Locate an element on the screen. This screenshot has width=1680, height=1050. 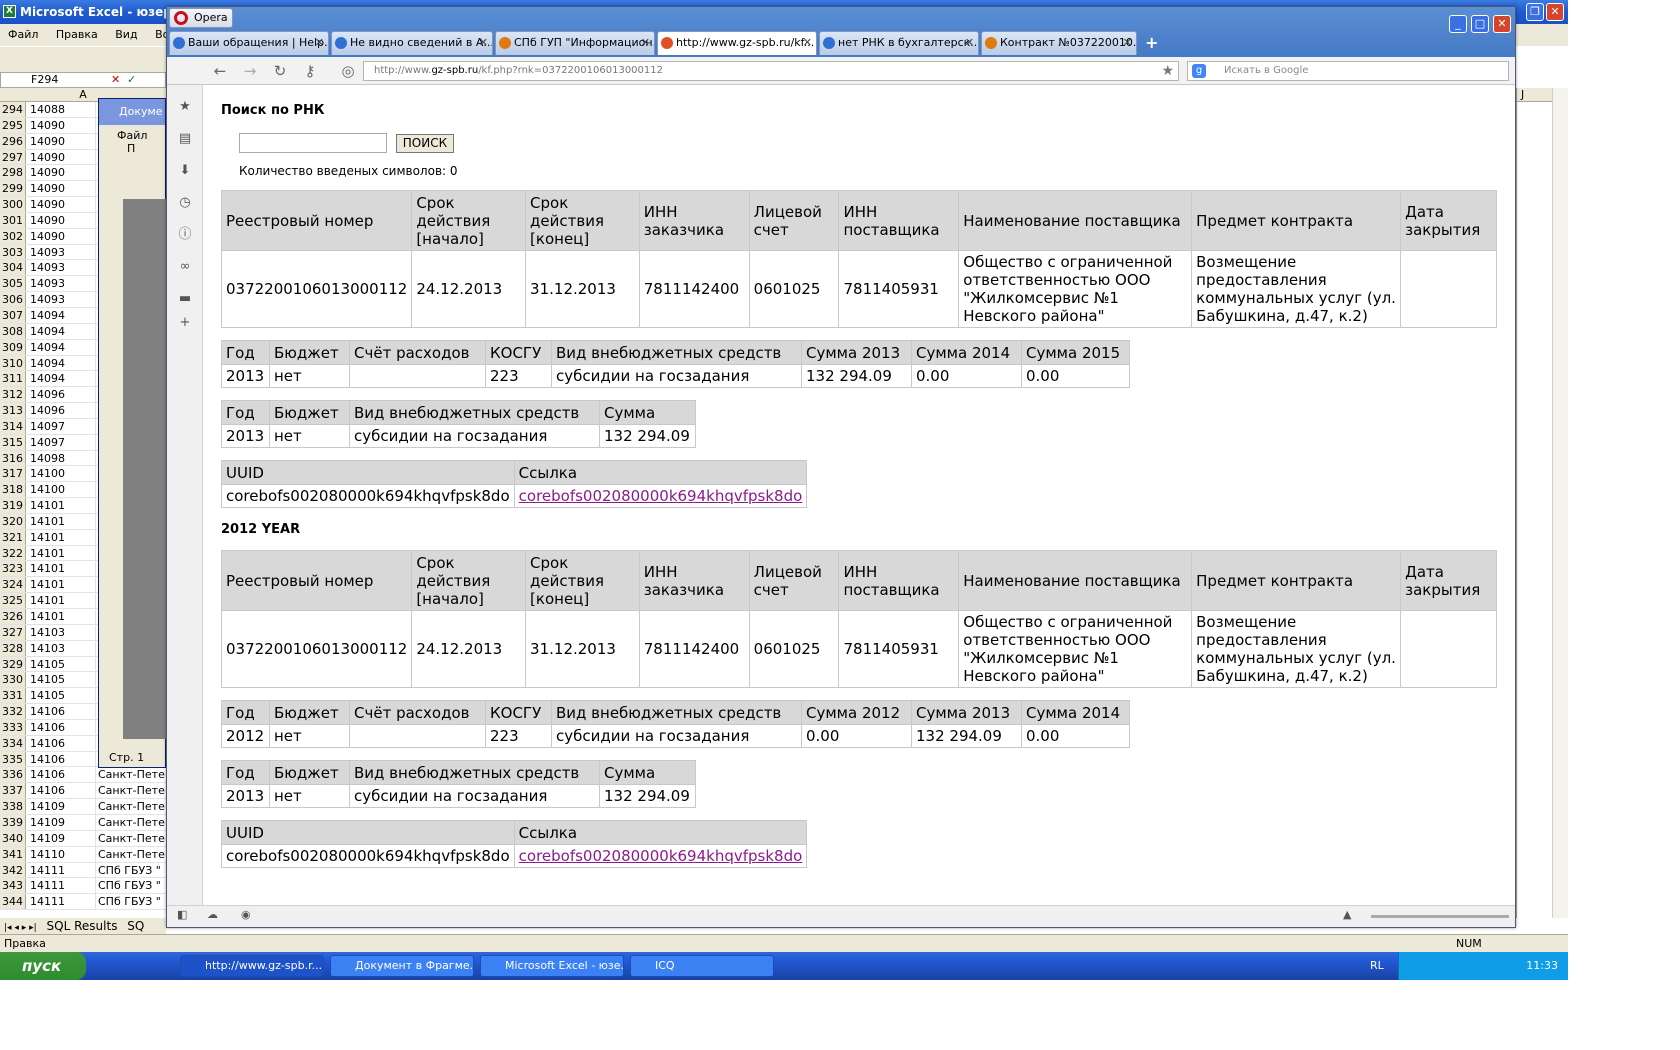
row-number: 300 is located at coordinates (13, 204).